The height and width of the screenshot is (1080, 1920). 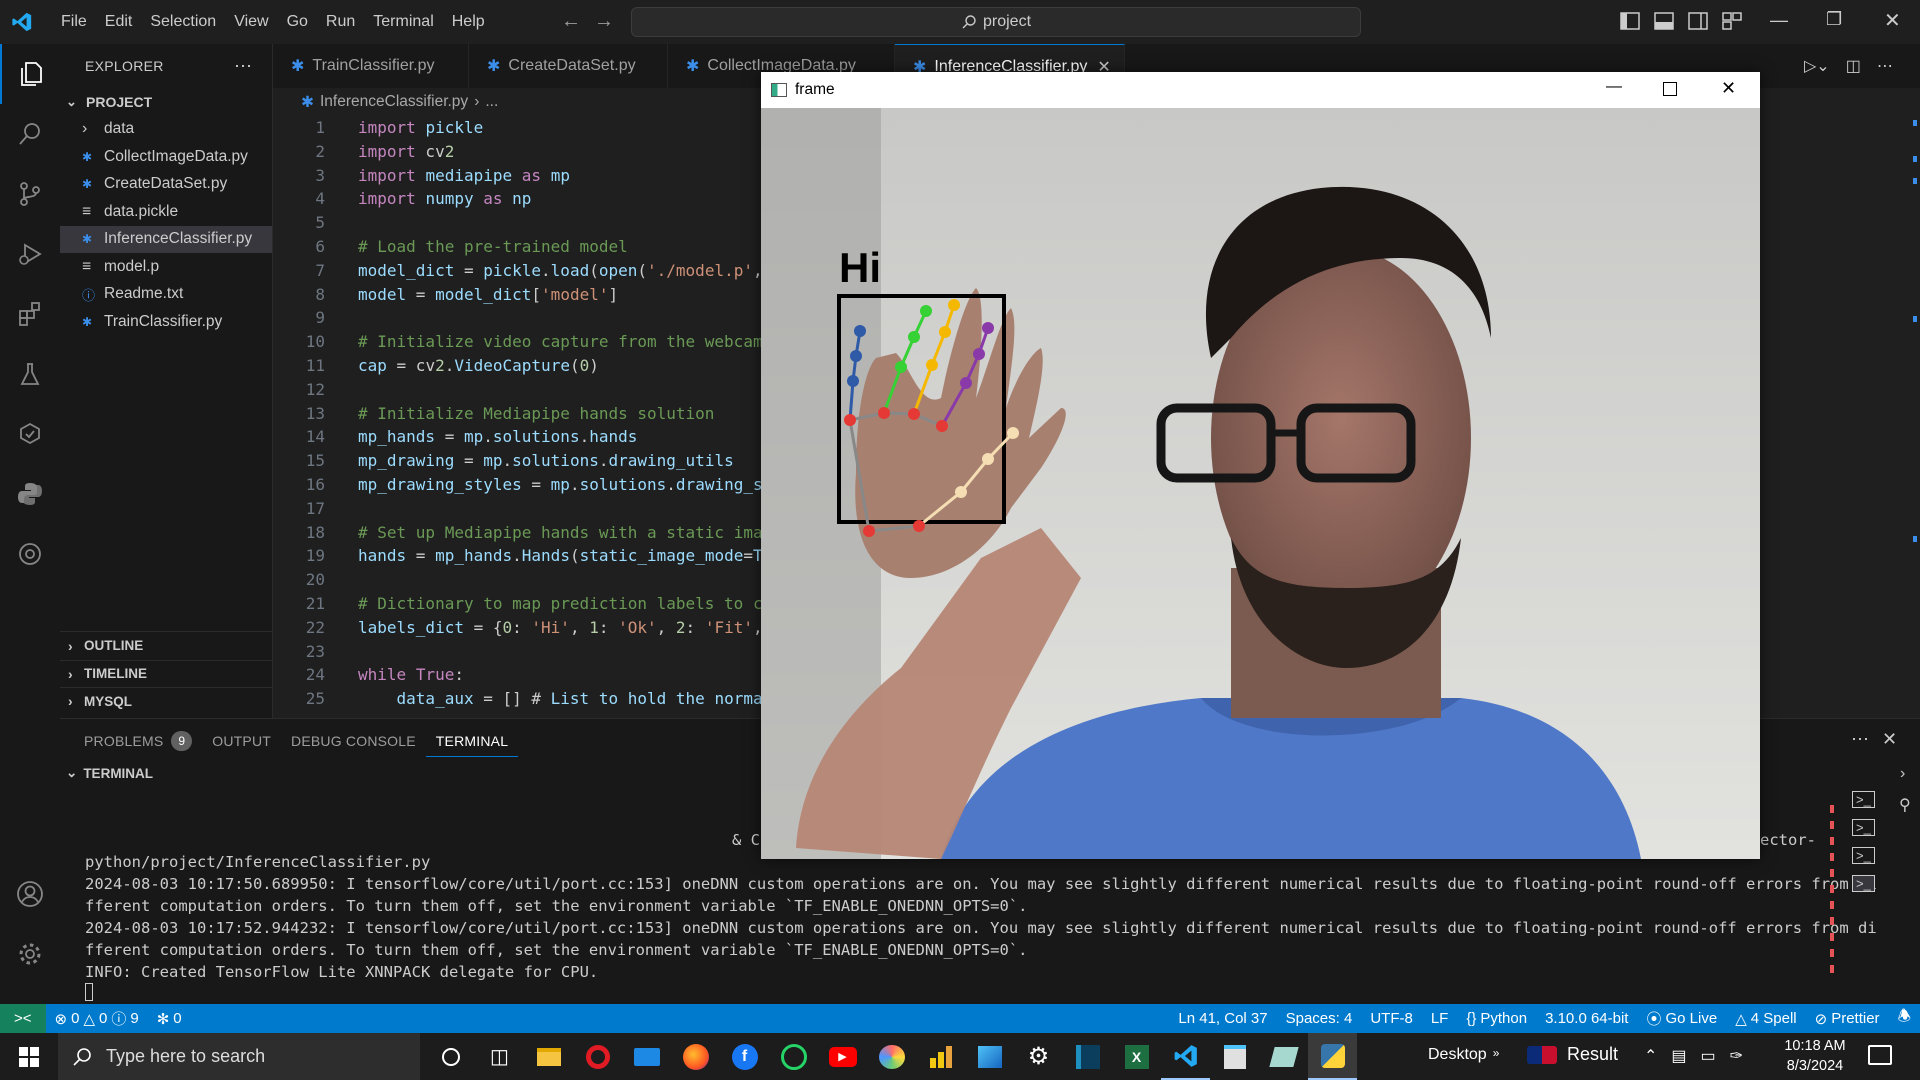 What do you see at coordinates (30, 134) in the screenshot?
I see `search-activity` at bounding box center [30, 134].